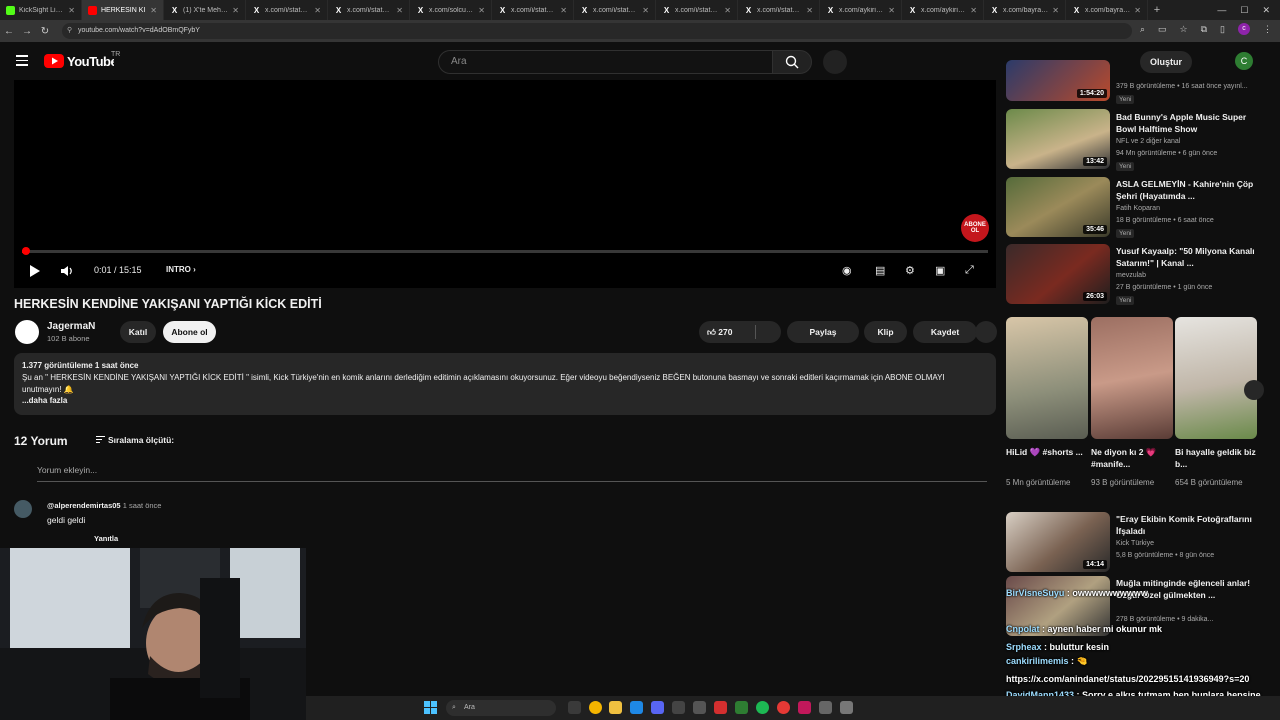  Describe the element at coordinates (123, 10) in the screenshot. I see `browser-tab: HERKESİN KI ✕` at that location.